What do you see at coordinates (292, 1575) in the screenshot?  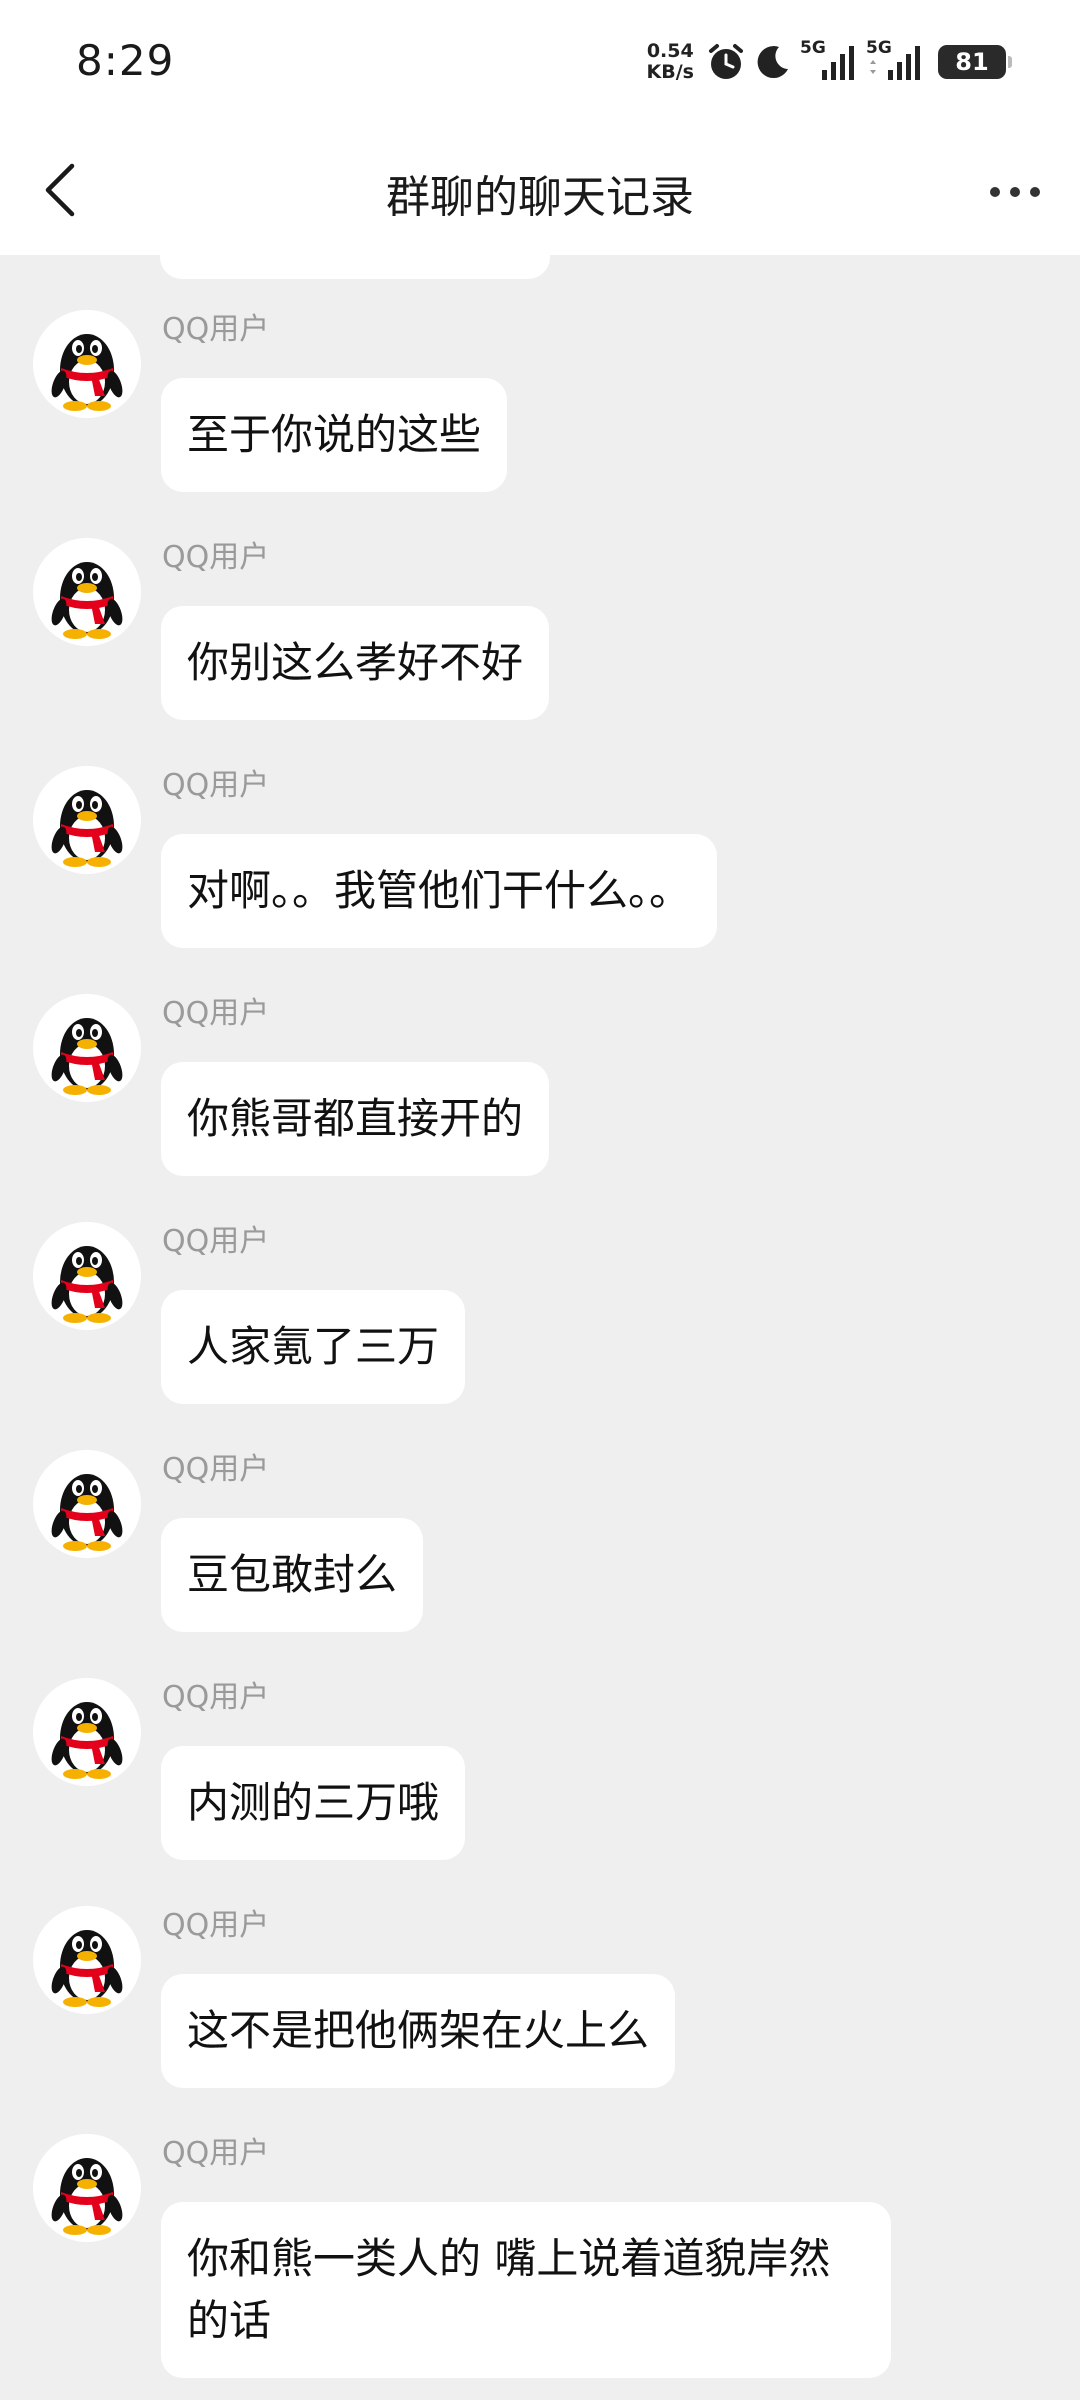 I see `message-bubble: 豆包敢封么` at bounding box center [292, 1575].